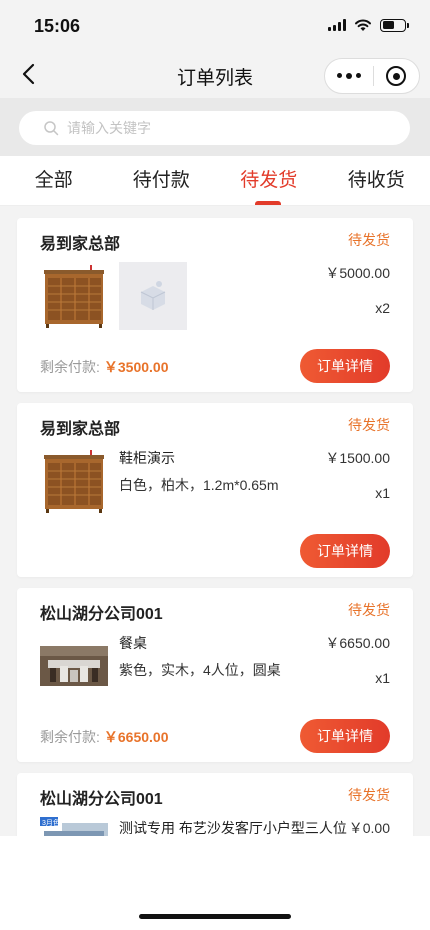  What do you see at coordinates (136, 367) in the screenshot?
I see `remaining-amount: ￥3500.00` at bounding box center [136, 367].